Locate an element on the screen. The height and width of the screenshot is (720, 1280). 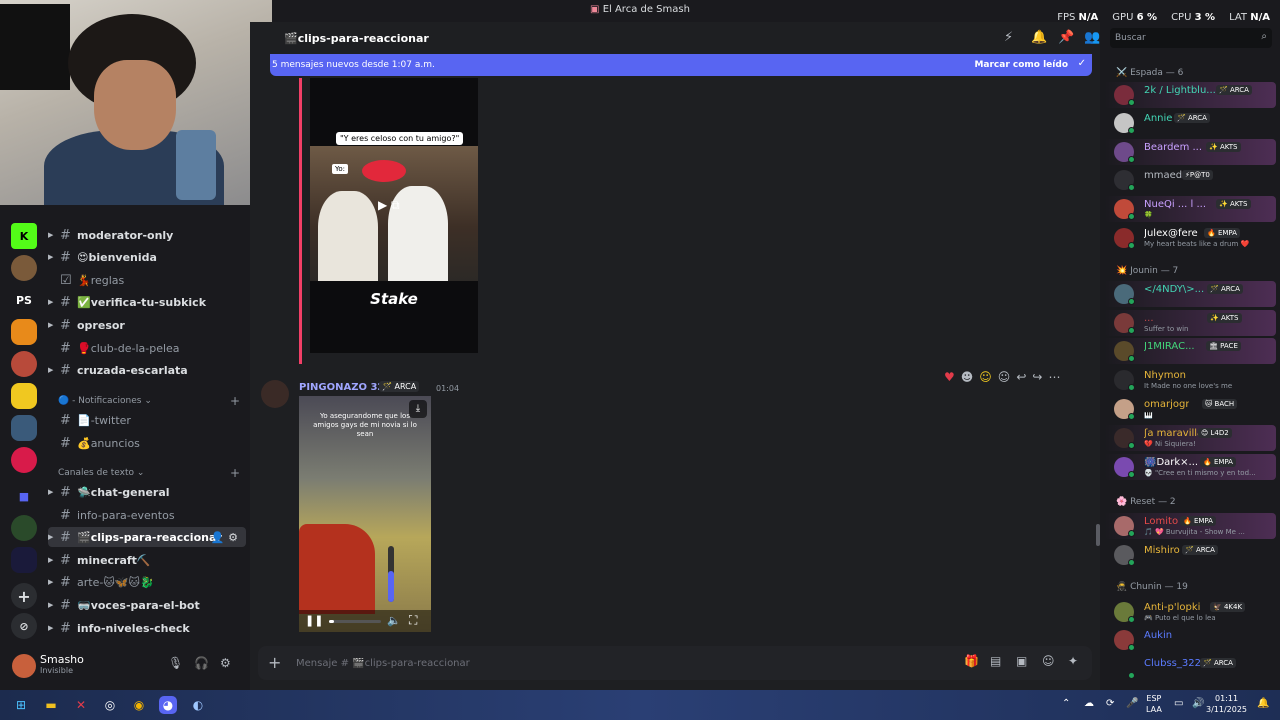
member-item: 2k / Lightblu... 🪄 ARCA is located at coordinates (1190, 95).